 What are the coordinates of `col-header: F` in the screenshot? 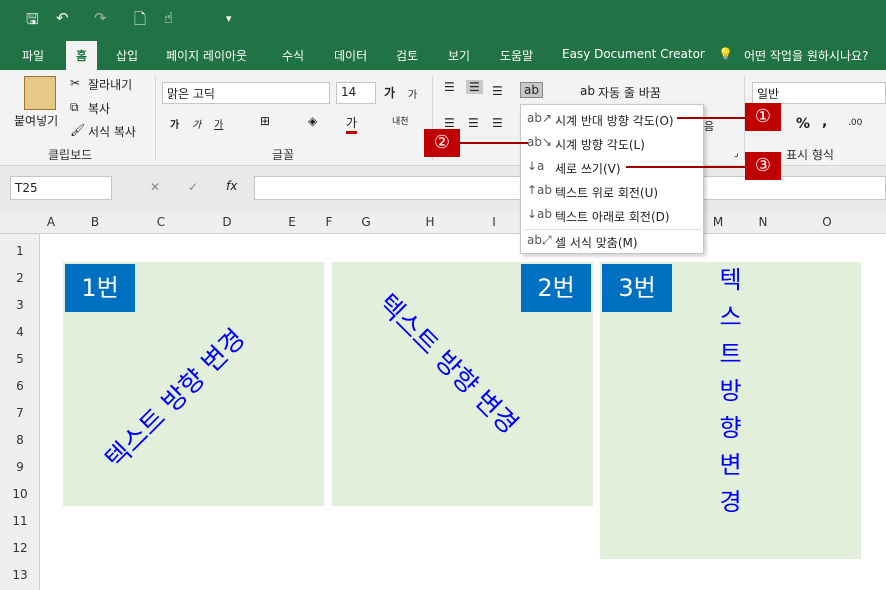 It's located at (329, 222).